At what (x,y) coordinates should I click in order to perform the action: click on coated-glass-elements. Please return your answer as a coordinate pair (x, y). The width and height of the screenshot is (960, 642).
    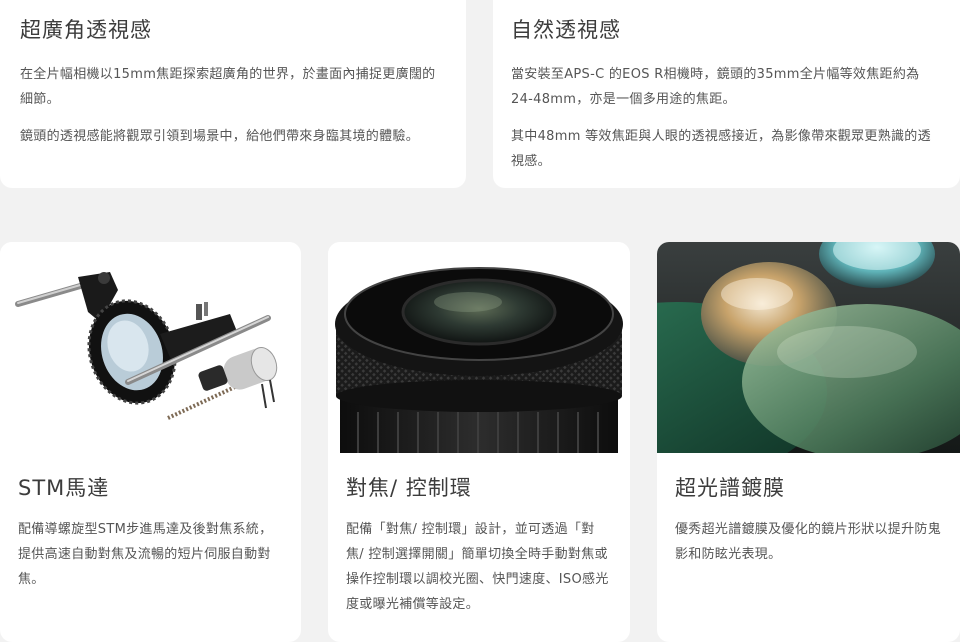
    Looking at the image, I should click on (808, 347).